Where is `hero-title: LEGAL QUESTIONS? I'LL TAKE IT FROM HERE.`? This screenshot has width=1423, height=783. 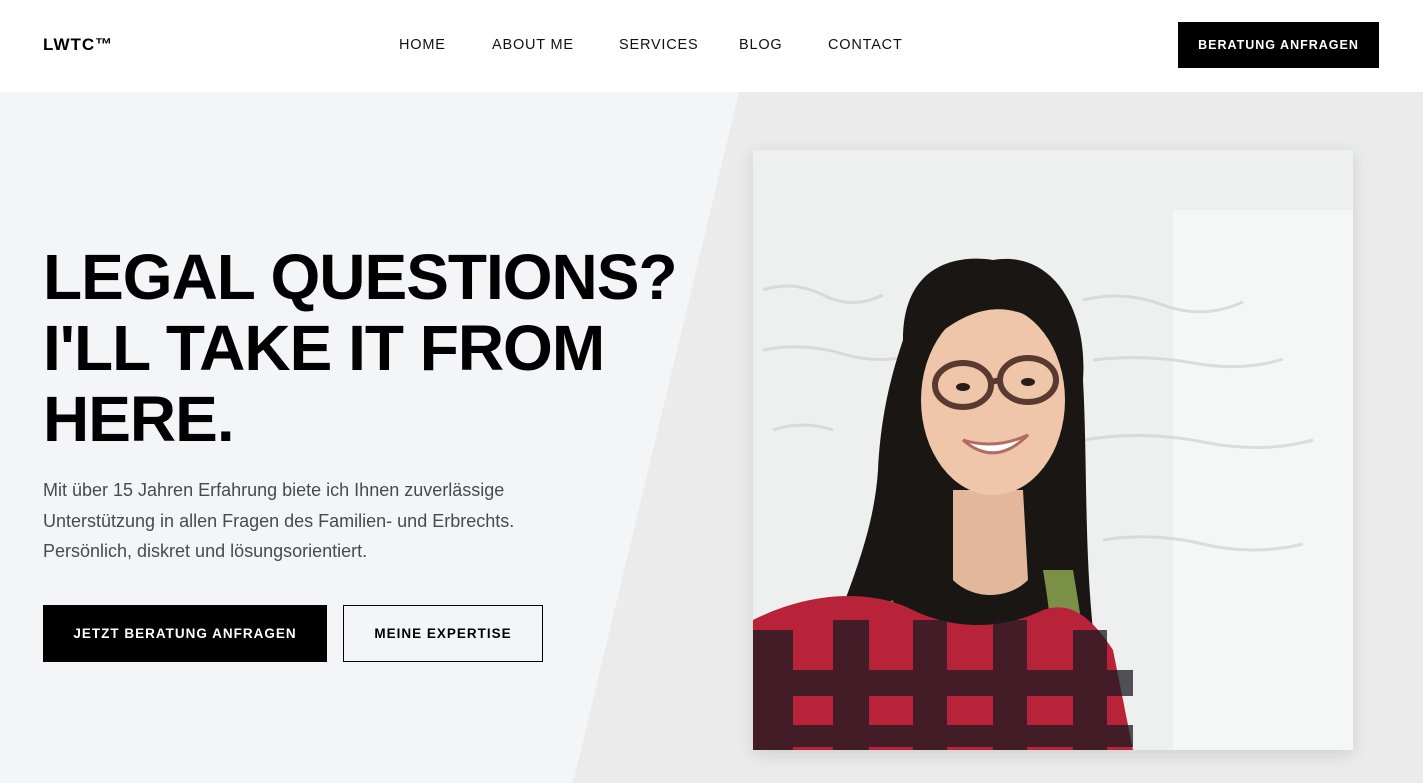
hero-title: LEGAL QUESTIONS? I'LL TAKE IT FROM HERE. is located at coordinates (360, 348).